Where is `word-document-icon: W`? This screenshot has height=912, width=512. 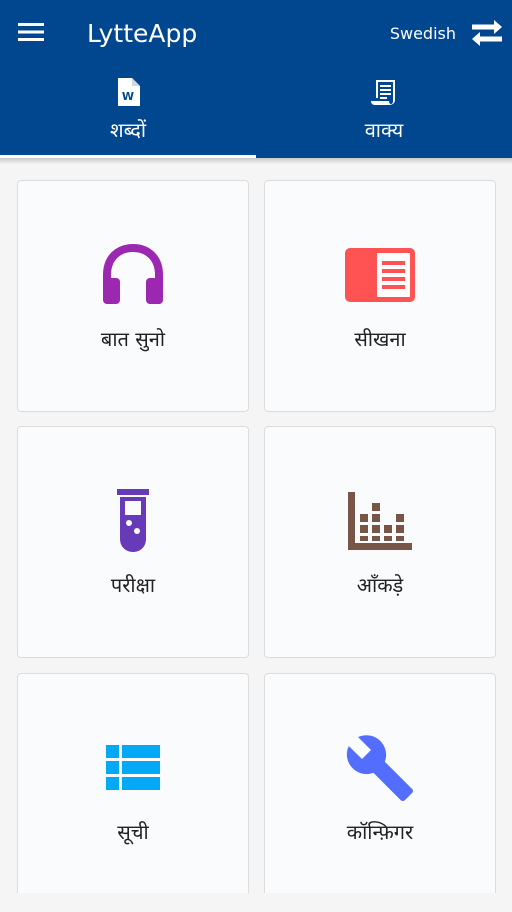 word-document-icon: W is located at coordinates (129, 92).